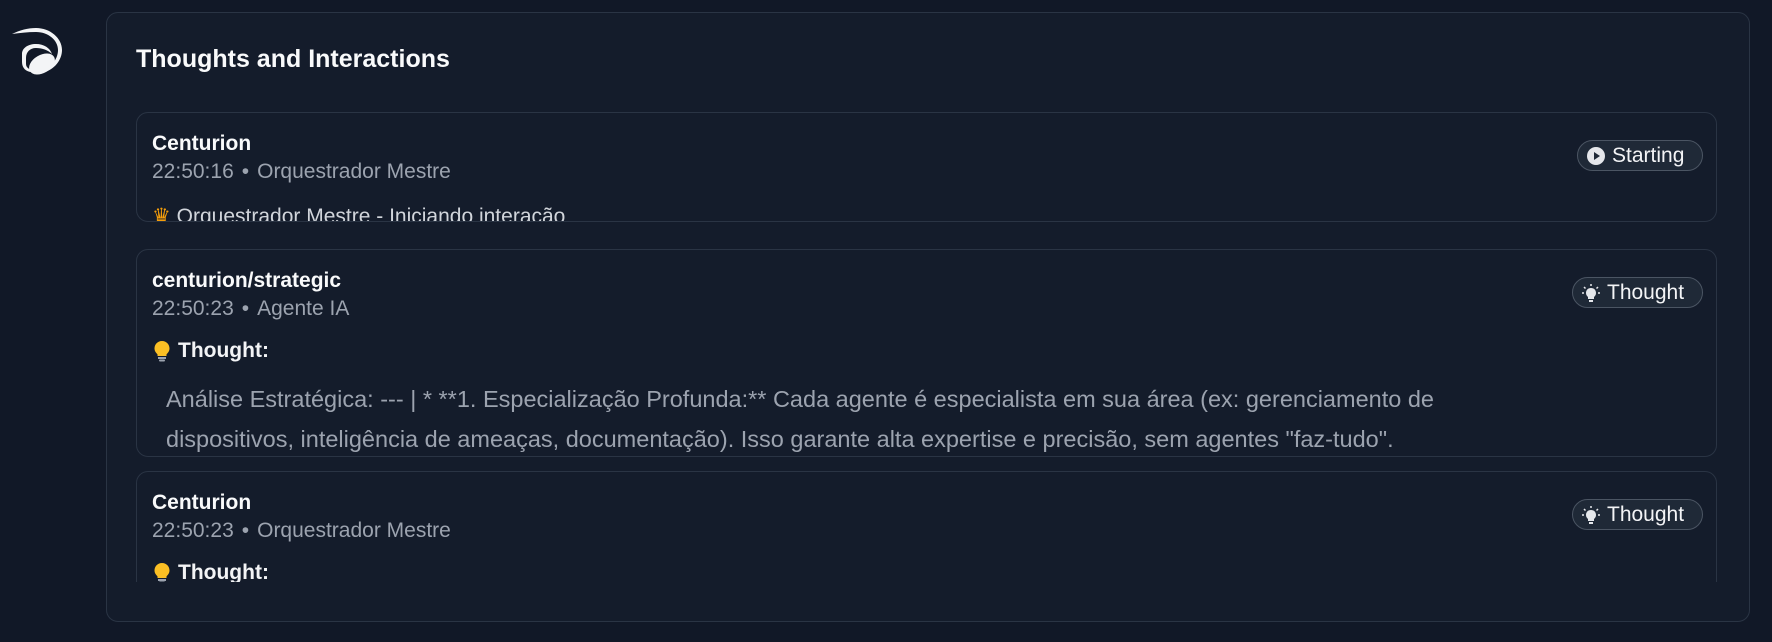 The height and width of the screenshot is (642, 1772). Describe the element at coordinates (293, 59) in the screenshot. I see `panel-title: Thoughts and Interactions` at that location.